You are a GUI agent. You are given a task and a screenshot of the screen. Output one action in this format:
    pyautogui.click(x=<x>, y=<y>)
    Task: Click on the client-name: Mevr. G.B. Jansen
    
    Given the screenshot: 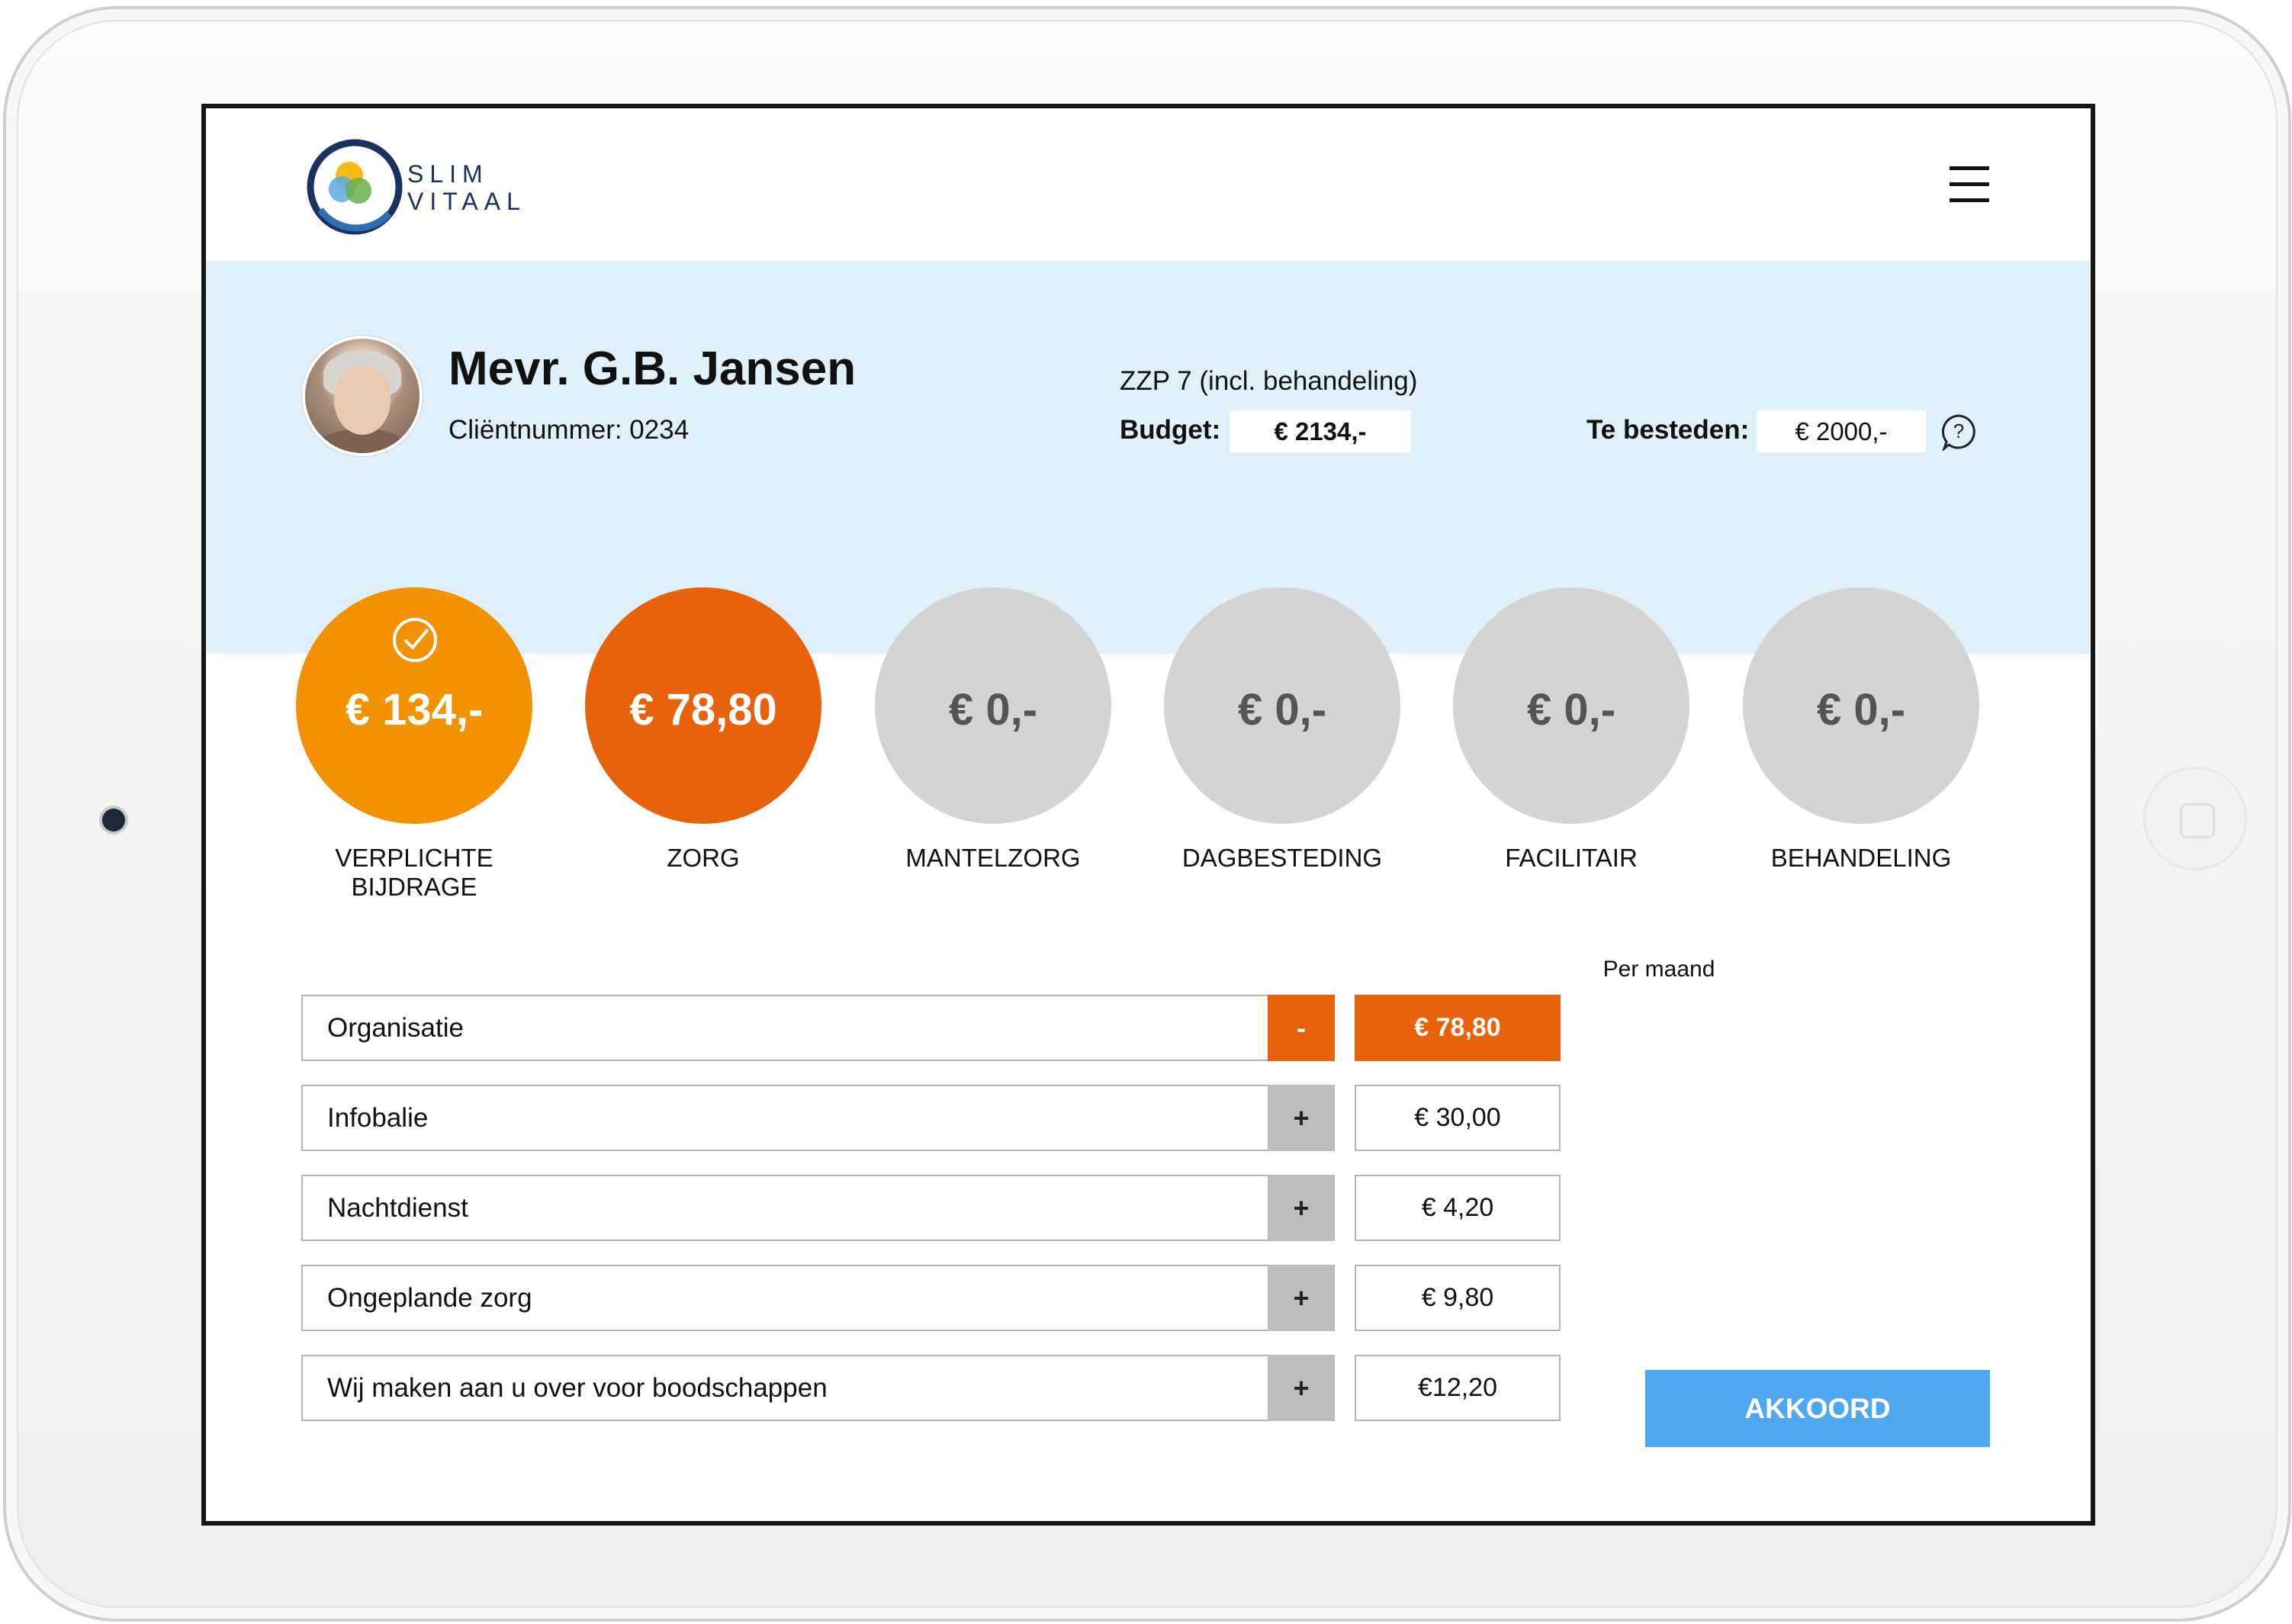 What is the action you would take?
    pyautogui.click(x=653, y=368)
    